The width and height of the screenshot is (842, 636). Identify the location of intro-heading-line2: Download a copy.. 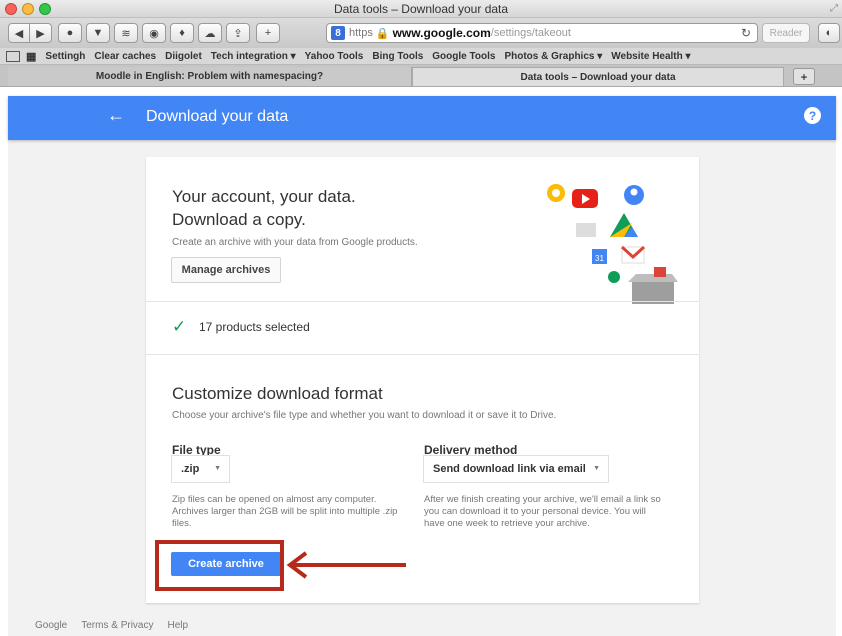
(239, 219).